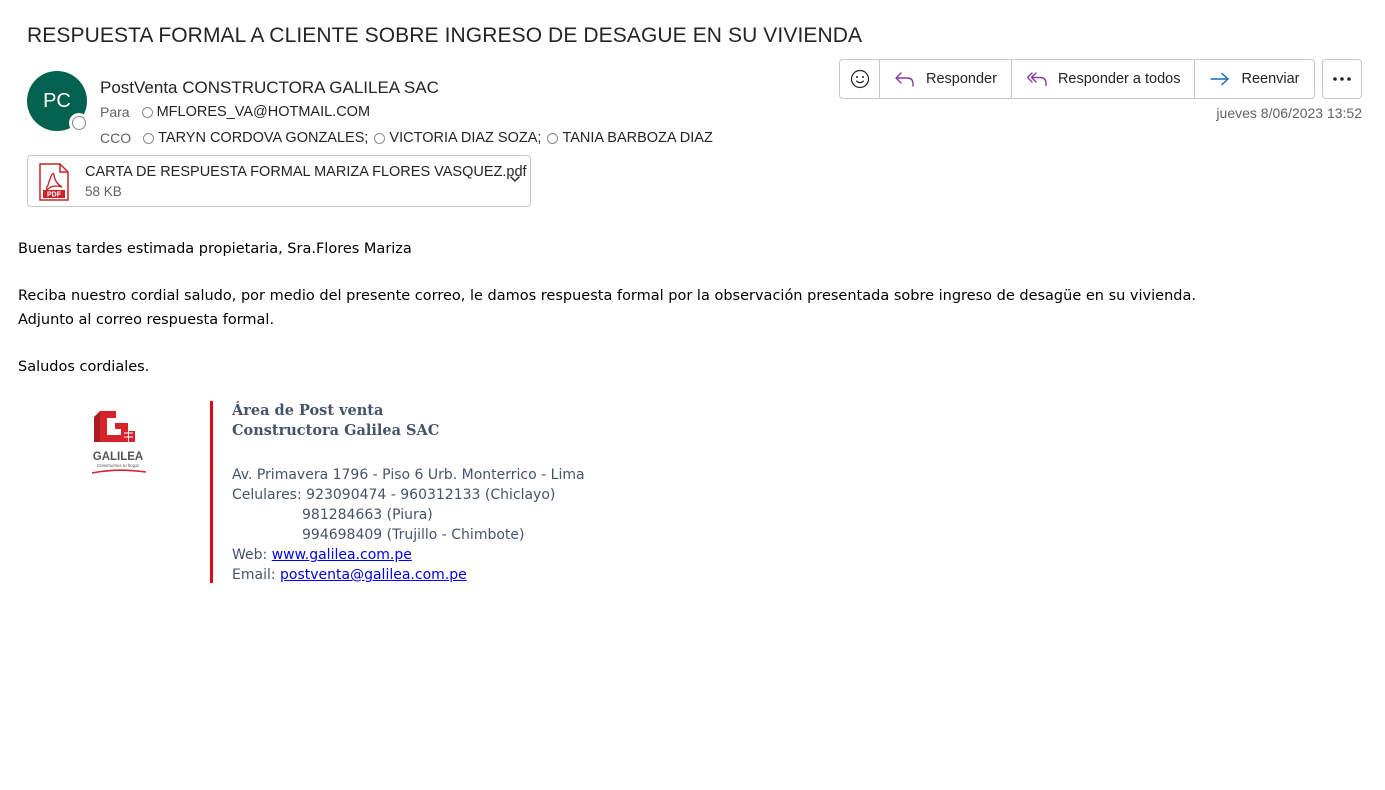  I want to click on attachment-size: 58 KB, so click(103, 191).